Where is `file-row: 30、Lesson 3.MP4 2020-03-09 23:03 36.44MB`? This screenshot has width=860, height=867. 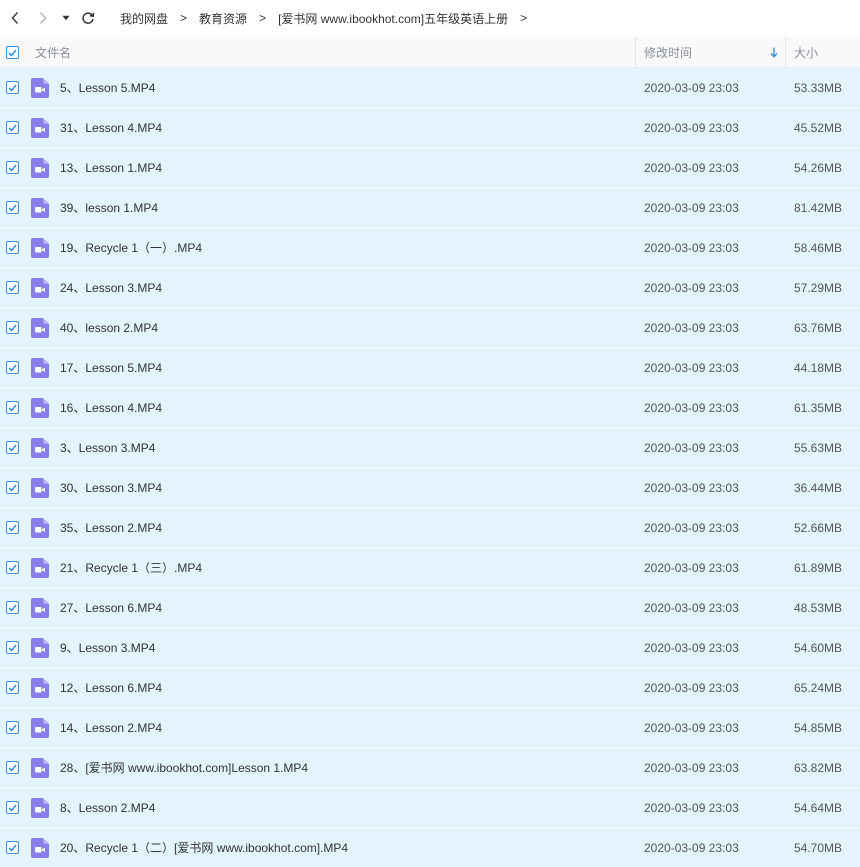 file-row: 30、Lesson 3.MP4 2020-03-09 23:03 36.44MB is located at coordinates (430, 488).